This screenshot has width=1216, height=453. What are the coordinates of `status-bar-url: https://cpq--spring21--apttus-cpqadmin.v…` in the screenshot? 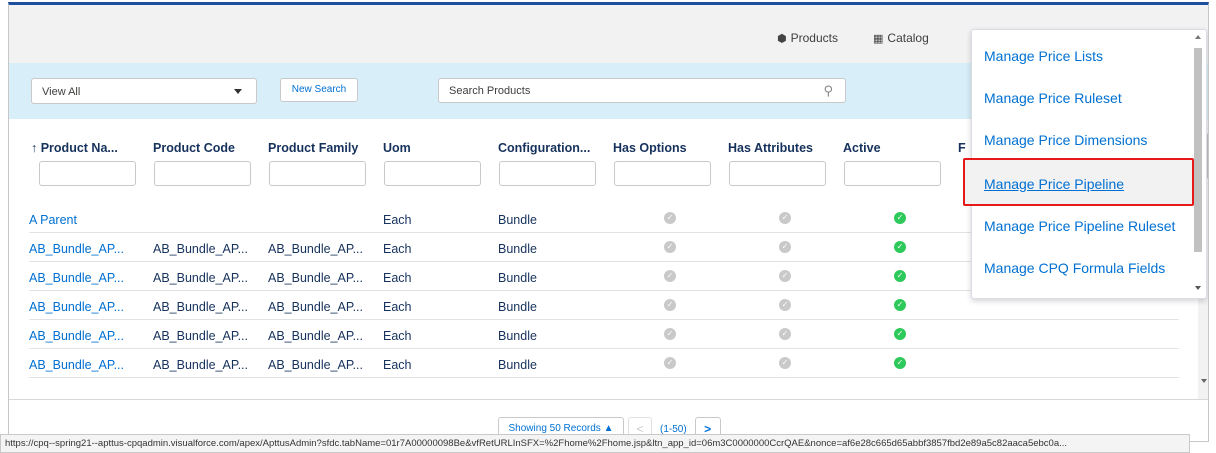 It's located at (595, 443).